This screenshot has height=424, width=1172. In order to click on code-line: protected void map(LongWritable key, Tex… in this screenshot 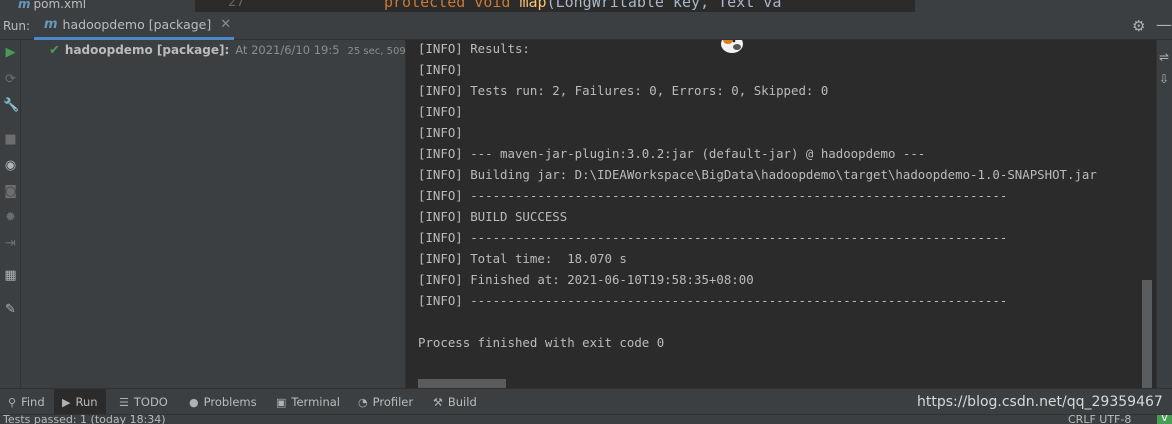, I will do `click(582, 5)`.